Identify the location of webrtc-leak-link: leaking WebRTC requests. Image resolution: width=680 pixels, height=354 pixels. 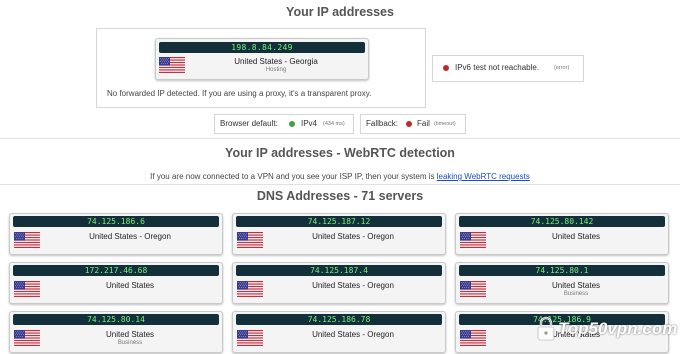
(483, 176).